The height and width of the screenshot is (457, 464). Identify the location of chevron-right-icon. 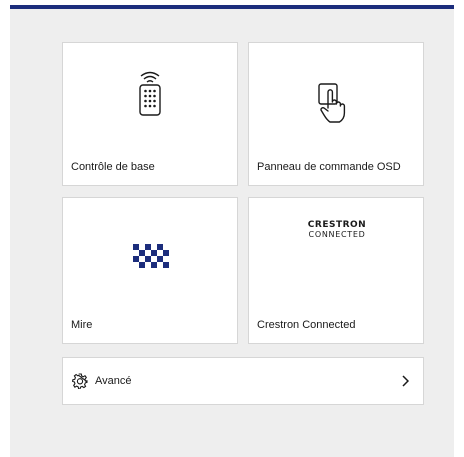
(405, 383).